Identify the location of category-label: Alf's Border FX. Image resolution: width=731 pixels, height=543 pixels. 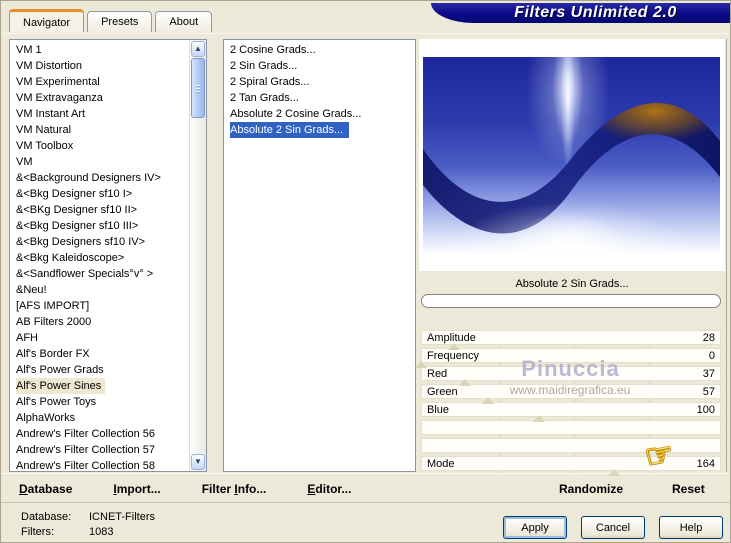
(53, 354).